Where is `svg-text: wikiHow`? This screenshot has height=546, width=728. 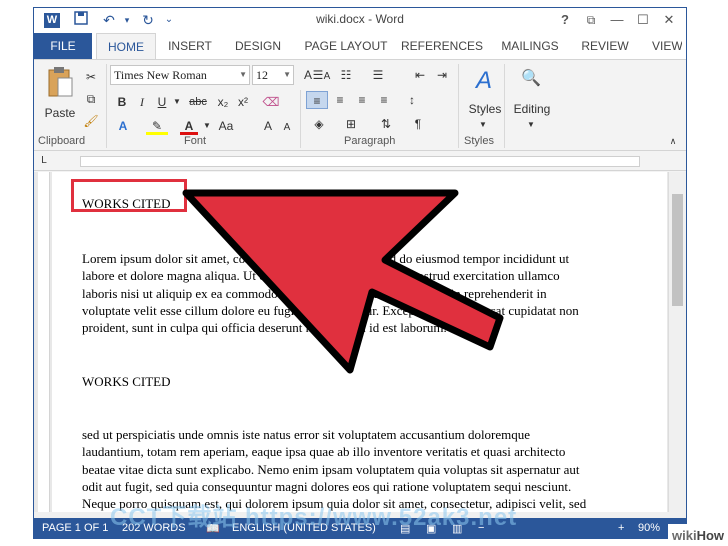 svg-text: wikiHow is located at coordinates (698, 535).